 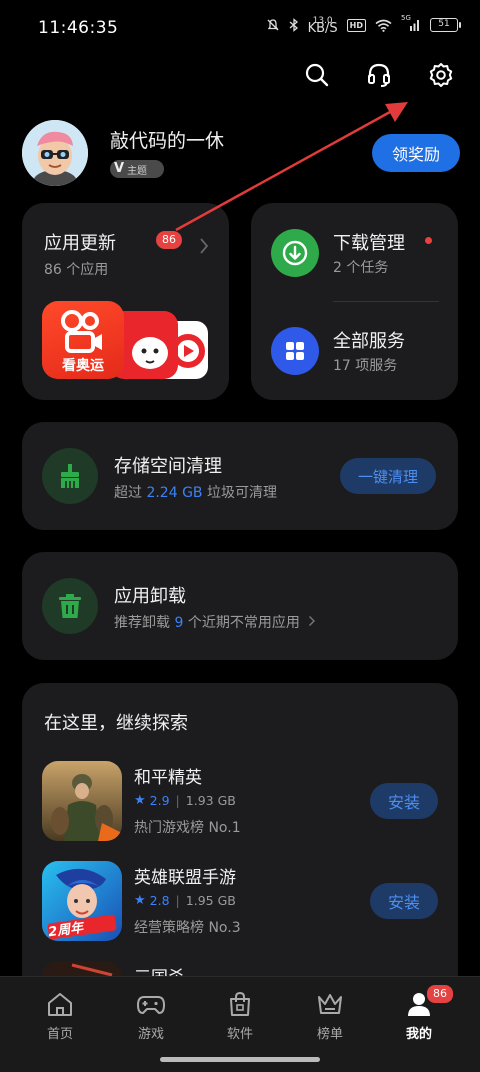 I want to click on username: 敲代码的一休, so click(x=167, y=139).